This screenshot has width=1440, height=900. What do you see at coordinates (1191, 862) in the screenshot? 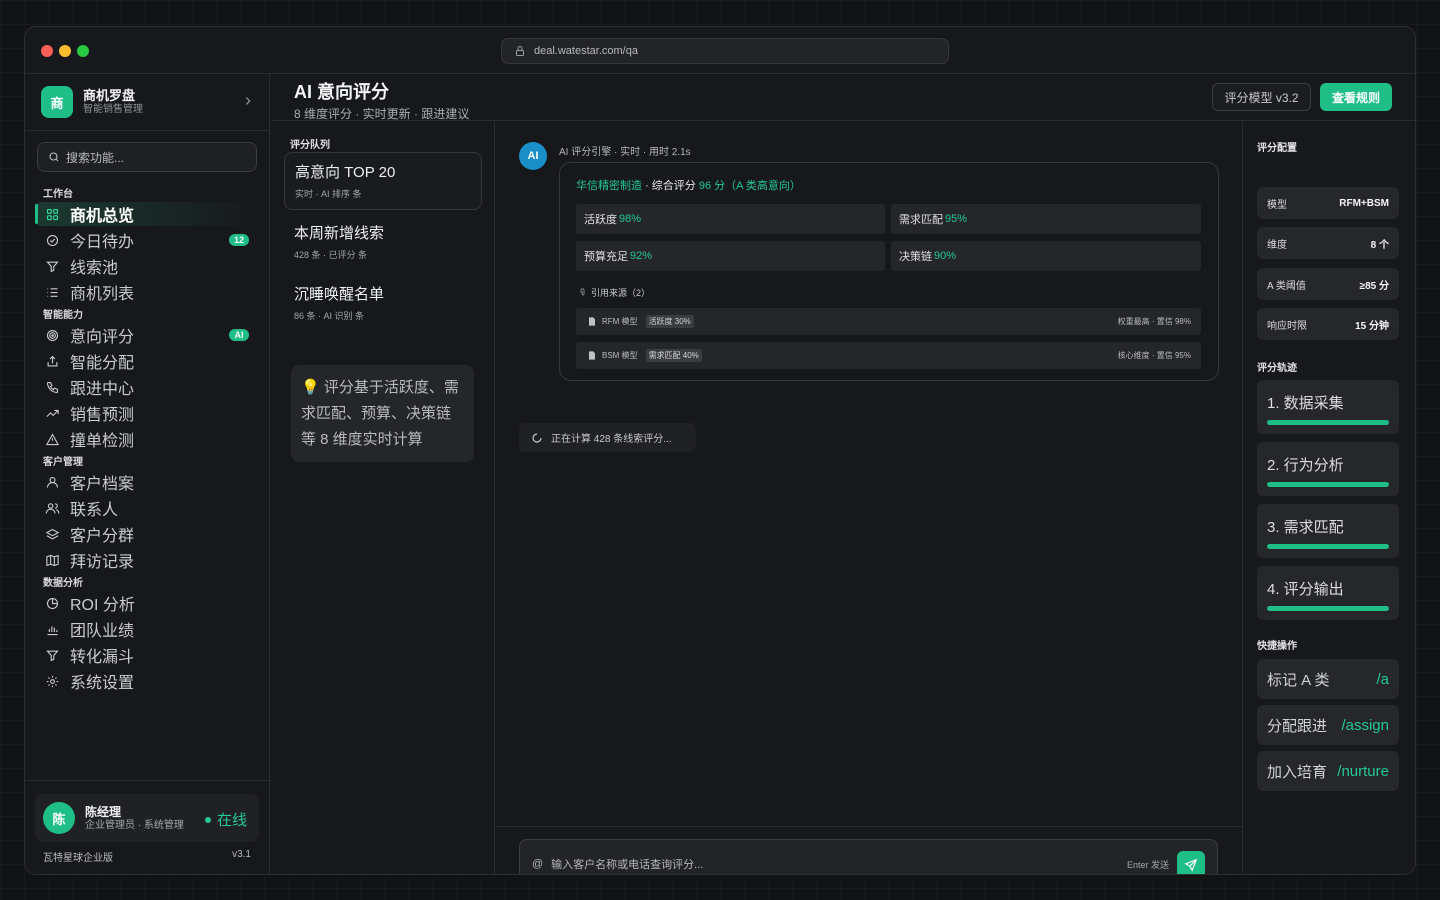
I see `send-button` at bounding box center [1191, 862].